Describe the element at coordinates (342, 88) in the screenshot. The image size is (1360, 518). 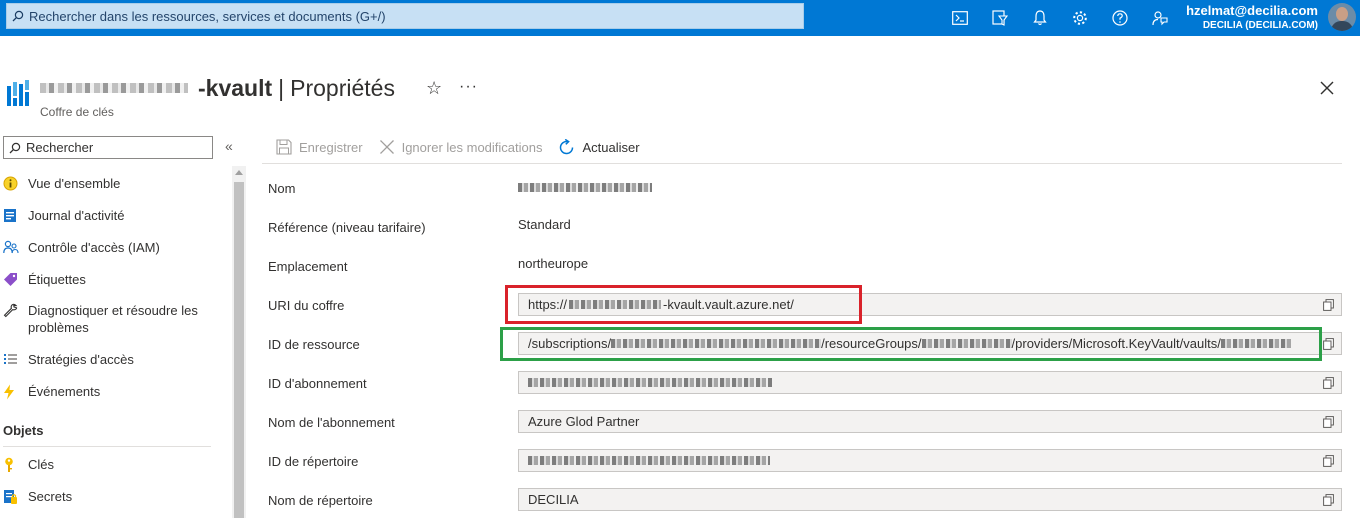
I see `page-name: Propriétés` at that location.